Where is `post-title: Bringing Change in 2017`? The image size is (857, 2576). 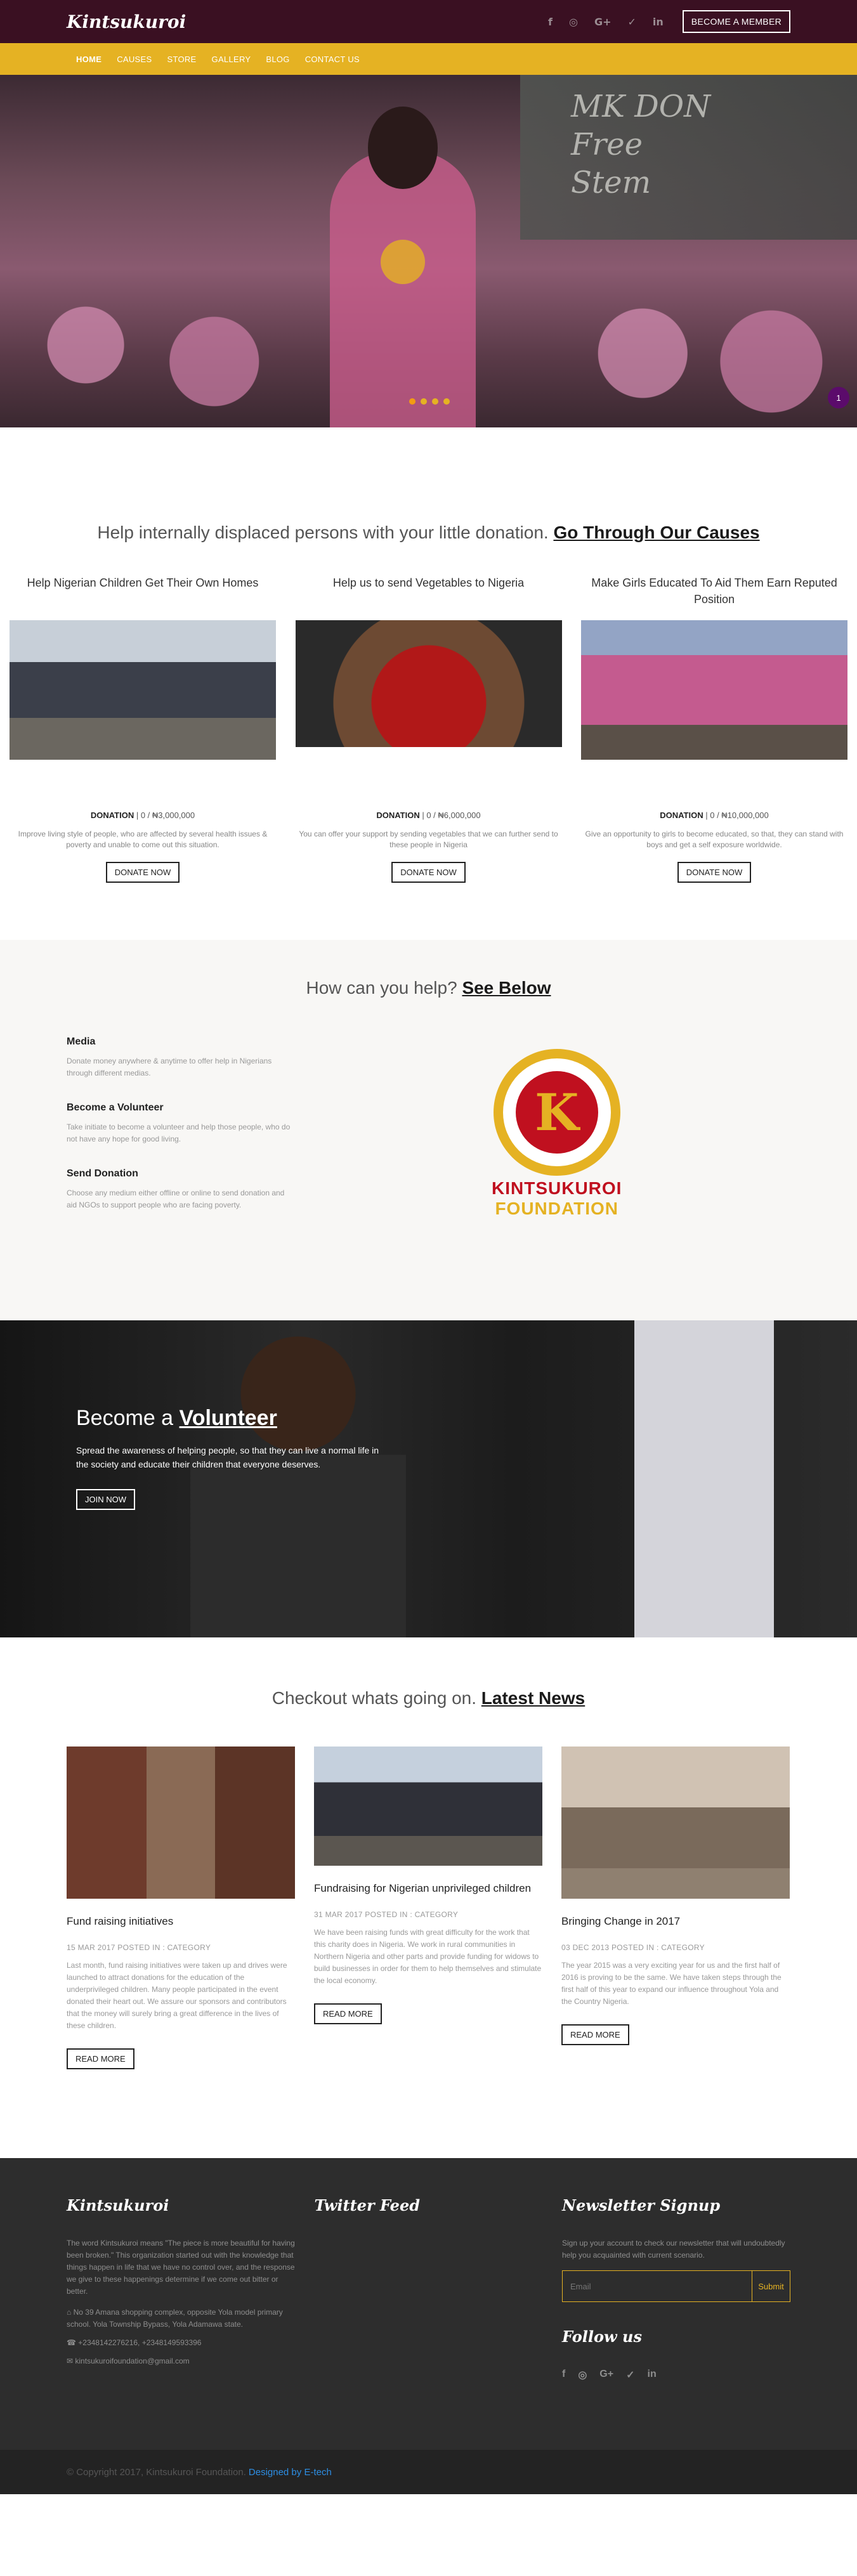
post-title: Bringing Change in 2017 is located at coordinates (675, 1922).